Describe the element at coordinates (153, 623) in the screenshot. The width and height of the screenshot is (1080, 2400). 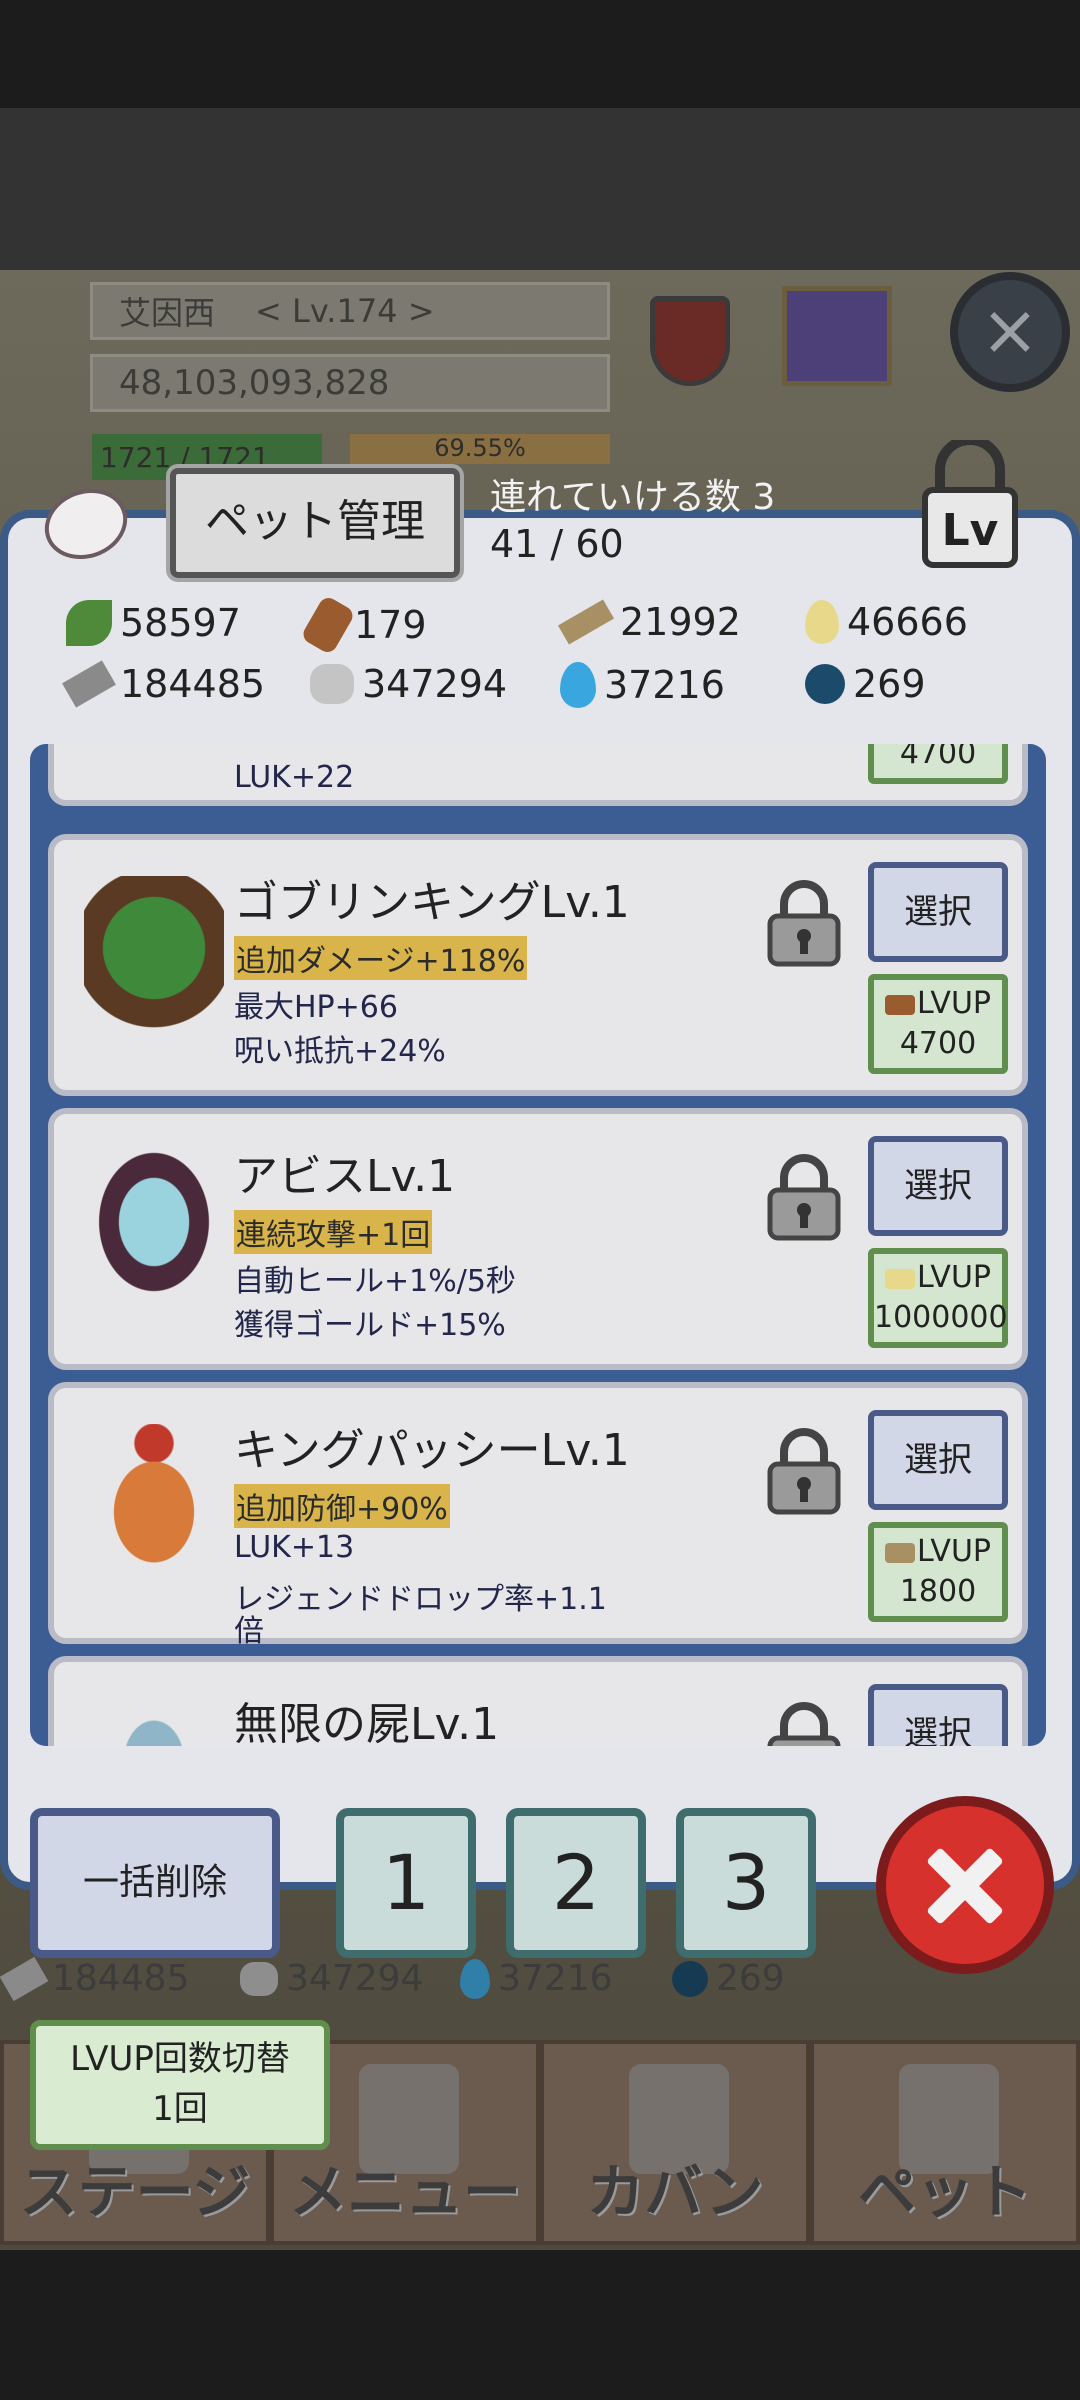
I see `resource-leaf: 58597` at that location.